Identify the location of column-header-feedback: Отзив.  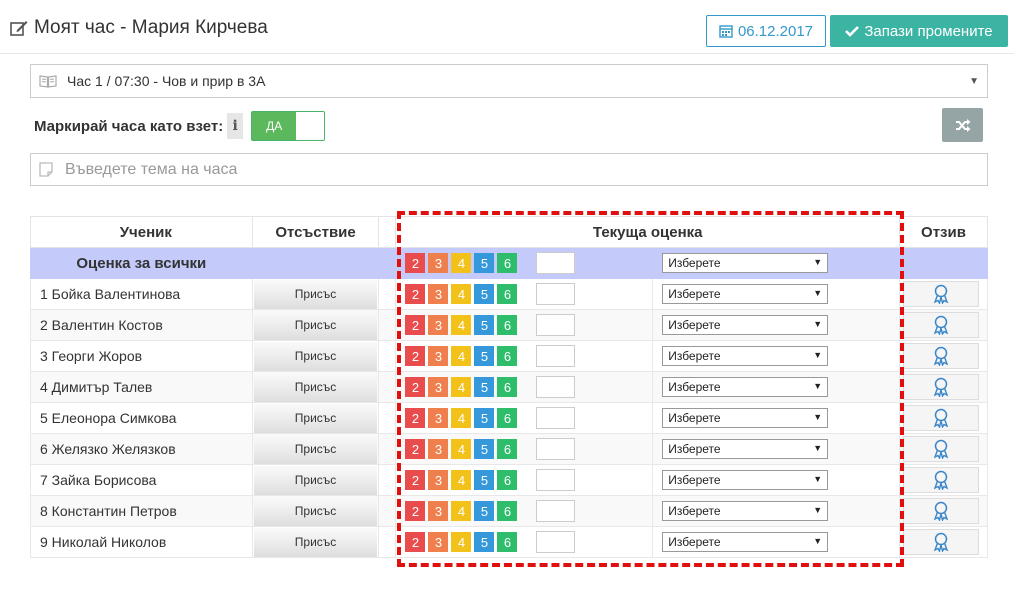
(943, 232).